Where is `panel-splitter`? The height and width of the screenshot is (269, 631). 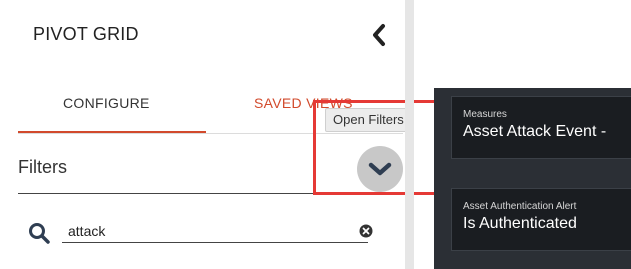 panel-splitter is located at coordinates (409, 134).